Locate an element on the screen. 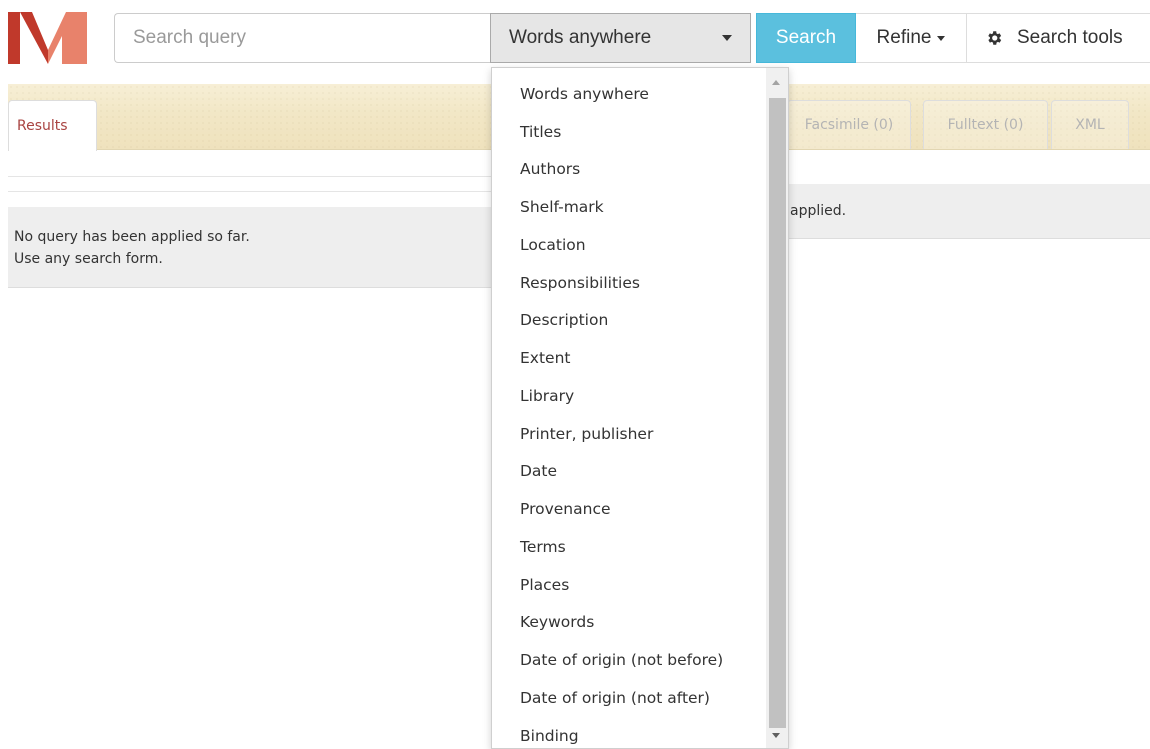 The height and width of the screenshot is (749, 1150). option-date: Date is located at coordinates (629, 472).